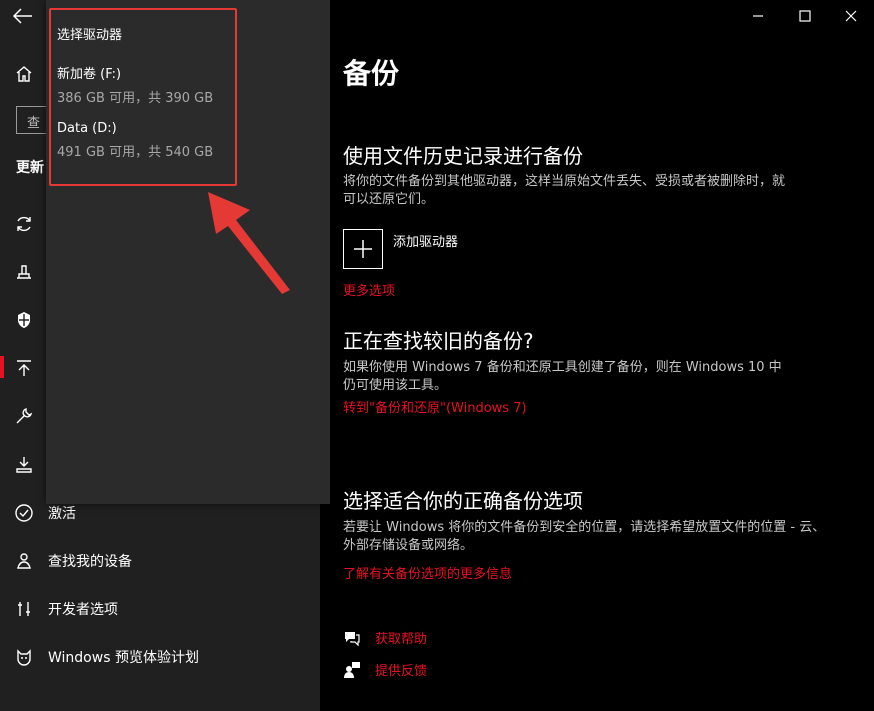 This screenshot has width=874, height=711. I want to click on file-history-heading: 使用文件历史记录进行备份, so click(463, 156).